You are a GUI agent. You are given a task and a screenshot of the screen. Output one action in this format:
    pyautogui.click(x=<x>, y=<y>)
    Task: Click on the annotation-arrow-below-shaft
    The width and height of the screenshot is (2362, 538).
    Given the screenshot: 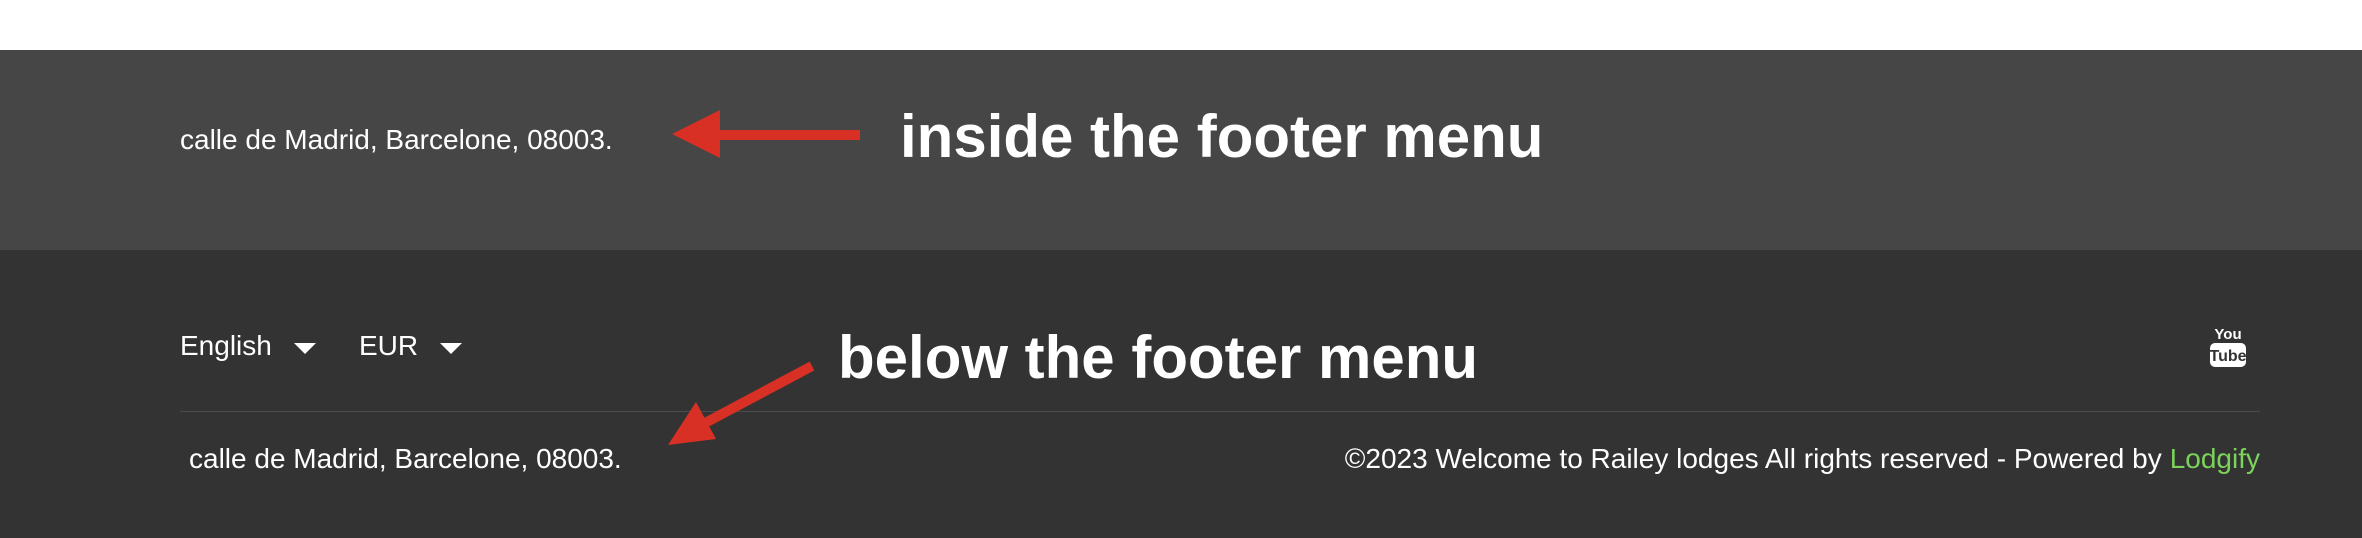 What is the action you would take?
    pyautogui.click(x=758, y=394)
    